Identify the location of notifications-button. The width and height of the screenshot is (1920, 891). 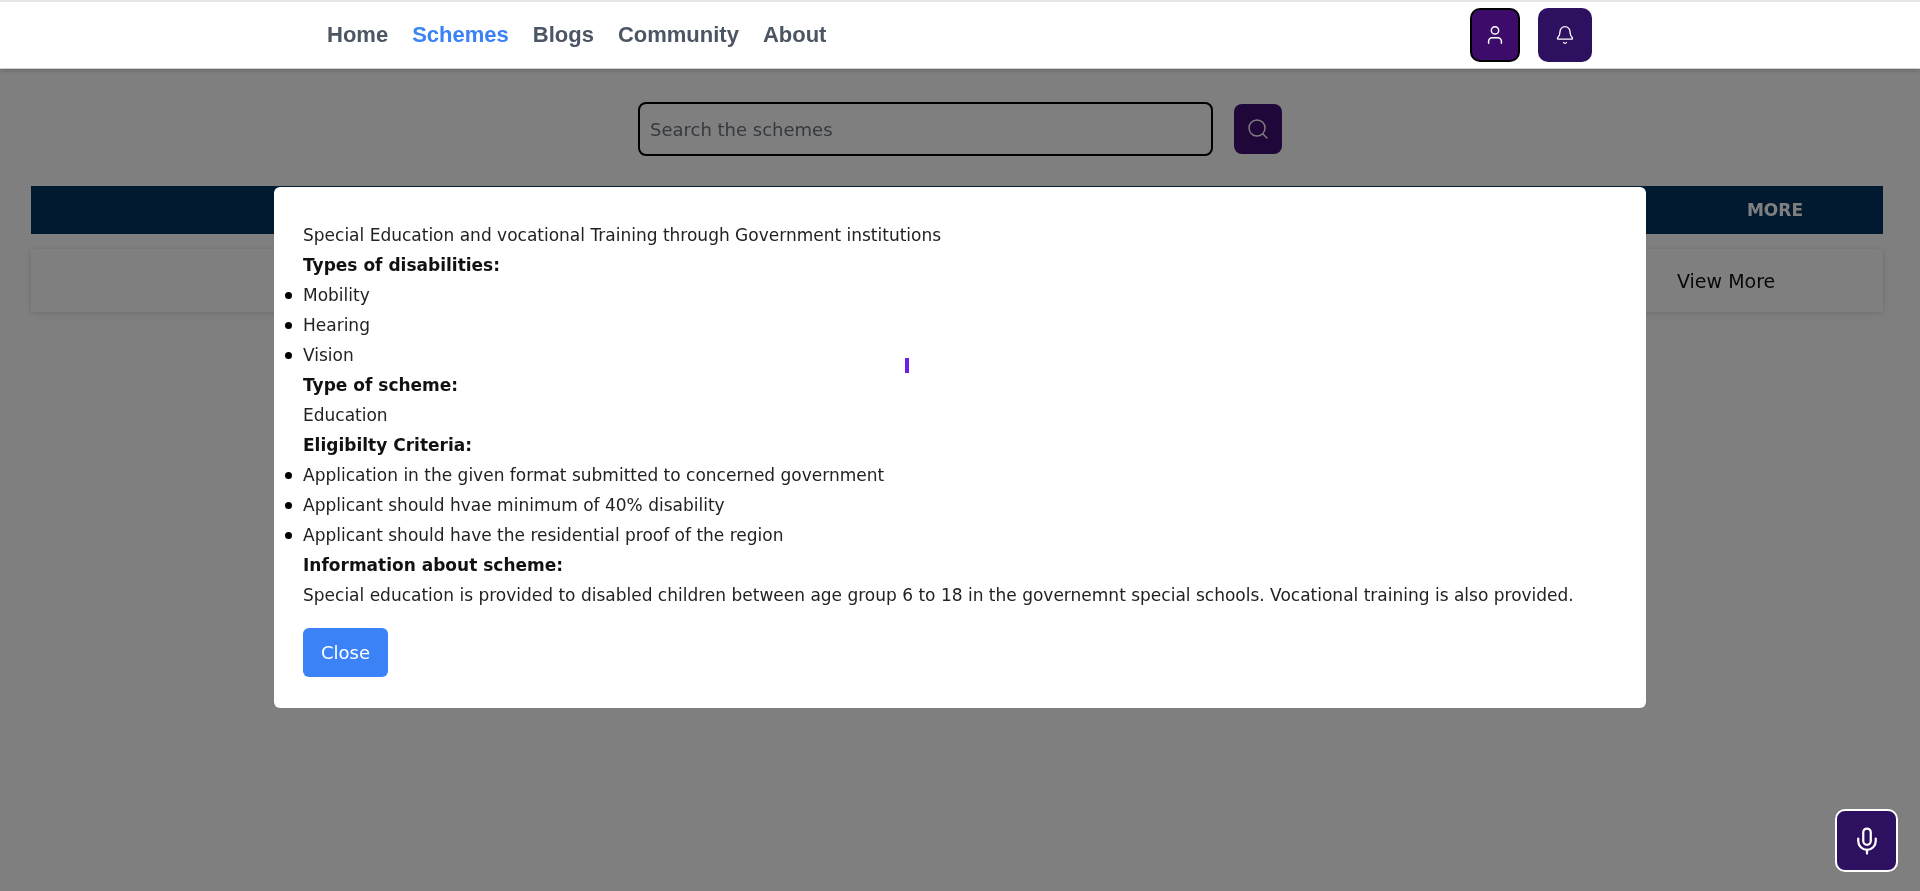
(1565, 35).